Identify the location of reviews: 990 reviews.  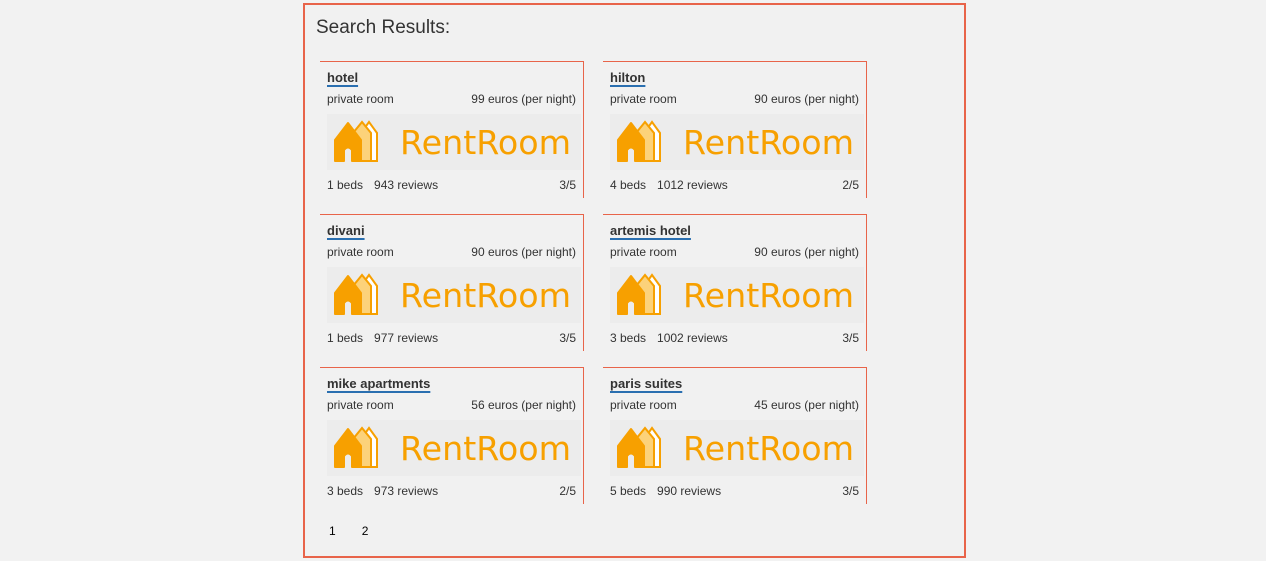
(689, 491).